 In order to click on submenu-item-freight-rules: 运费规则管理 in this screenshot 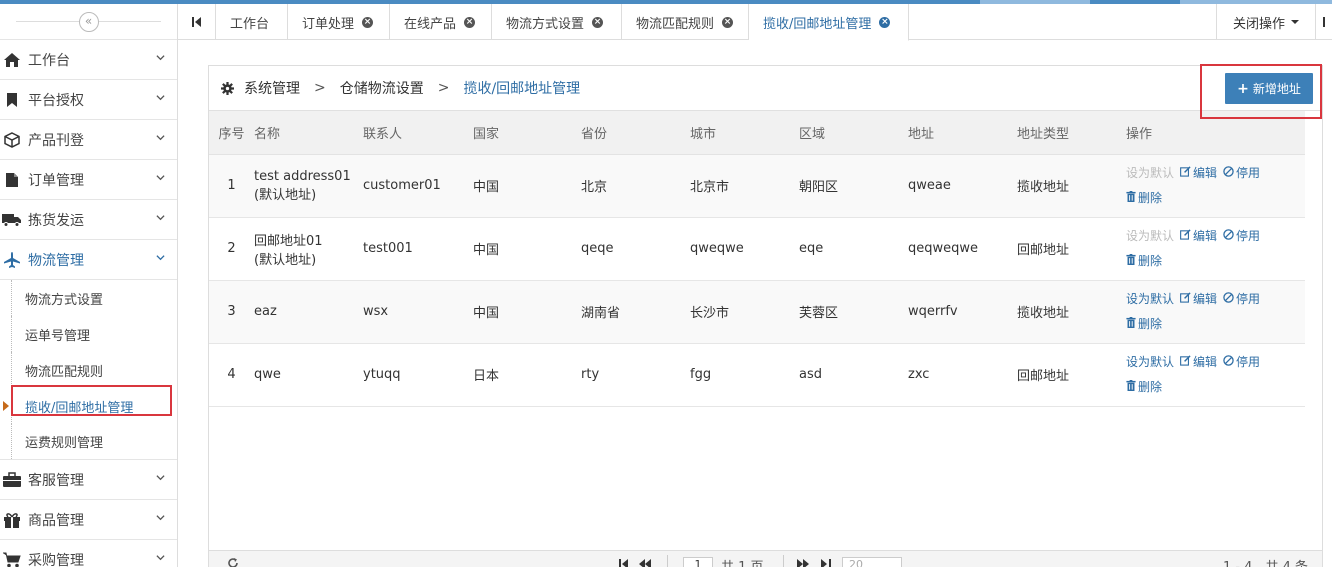, I will do `click(88, 442)`.